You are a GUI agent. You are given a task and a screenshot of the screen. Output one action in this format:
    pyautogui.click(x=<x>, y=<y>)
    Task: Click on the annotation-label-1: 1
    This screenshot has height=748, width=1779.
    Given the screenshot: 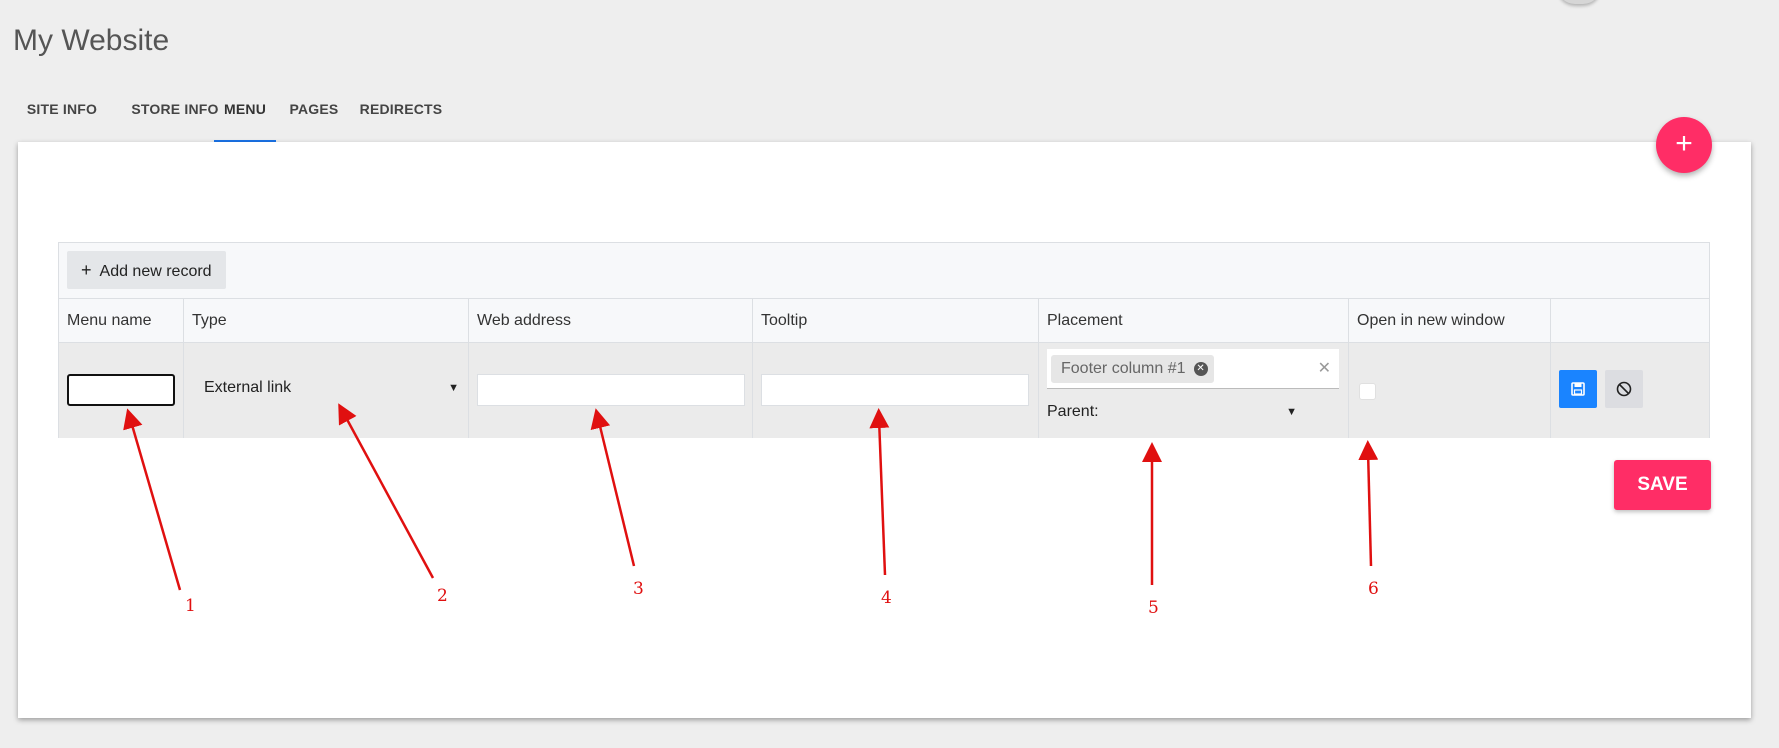 What is the action you would take?
    pyautogui.click(x=190, y=606)
    